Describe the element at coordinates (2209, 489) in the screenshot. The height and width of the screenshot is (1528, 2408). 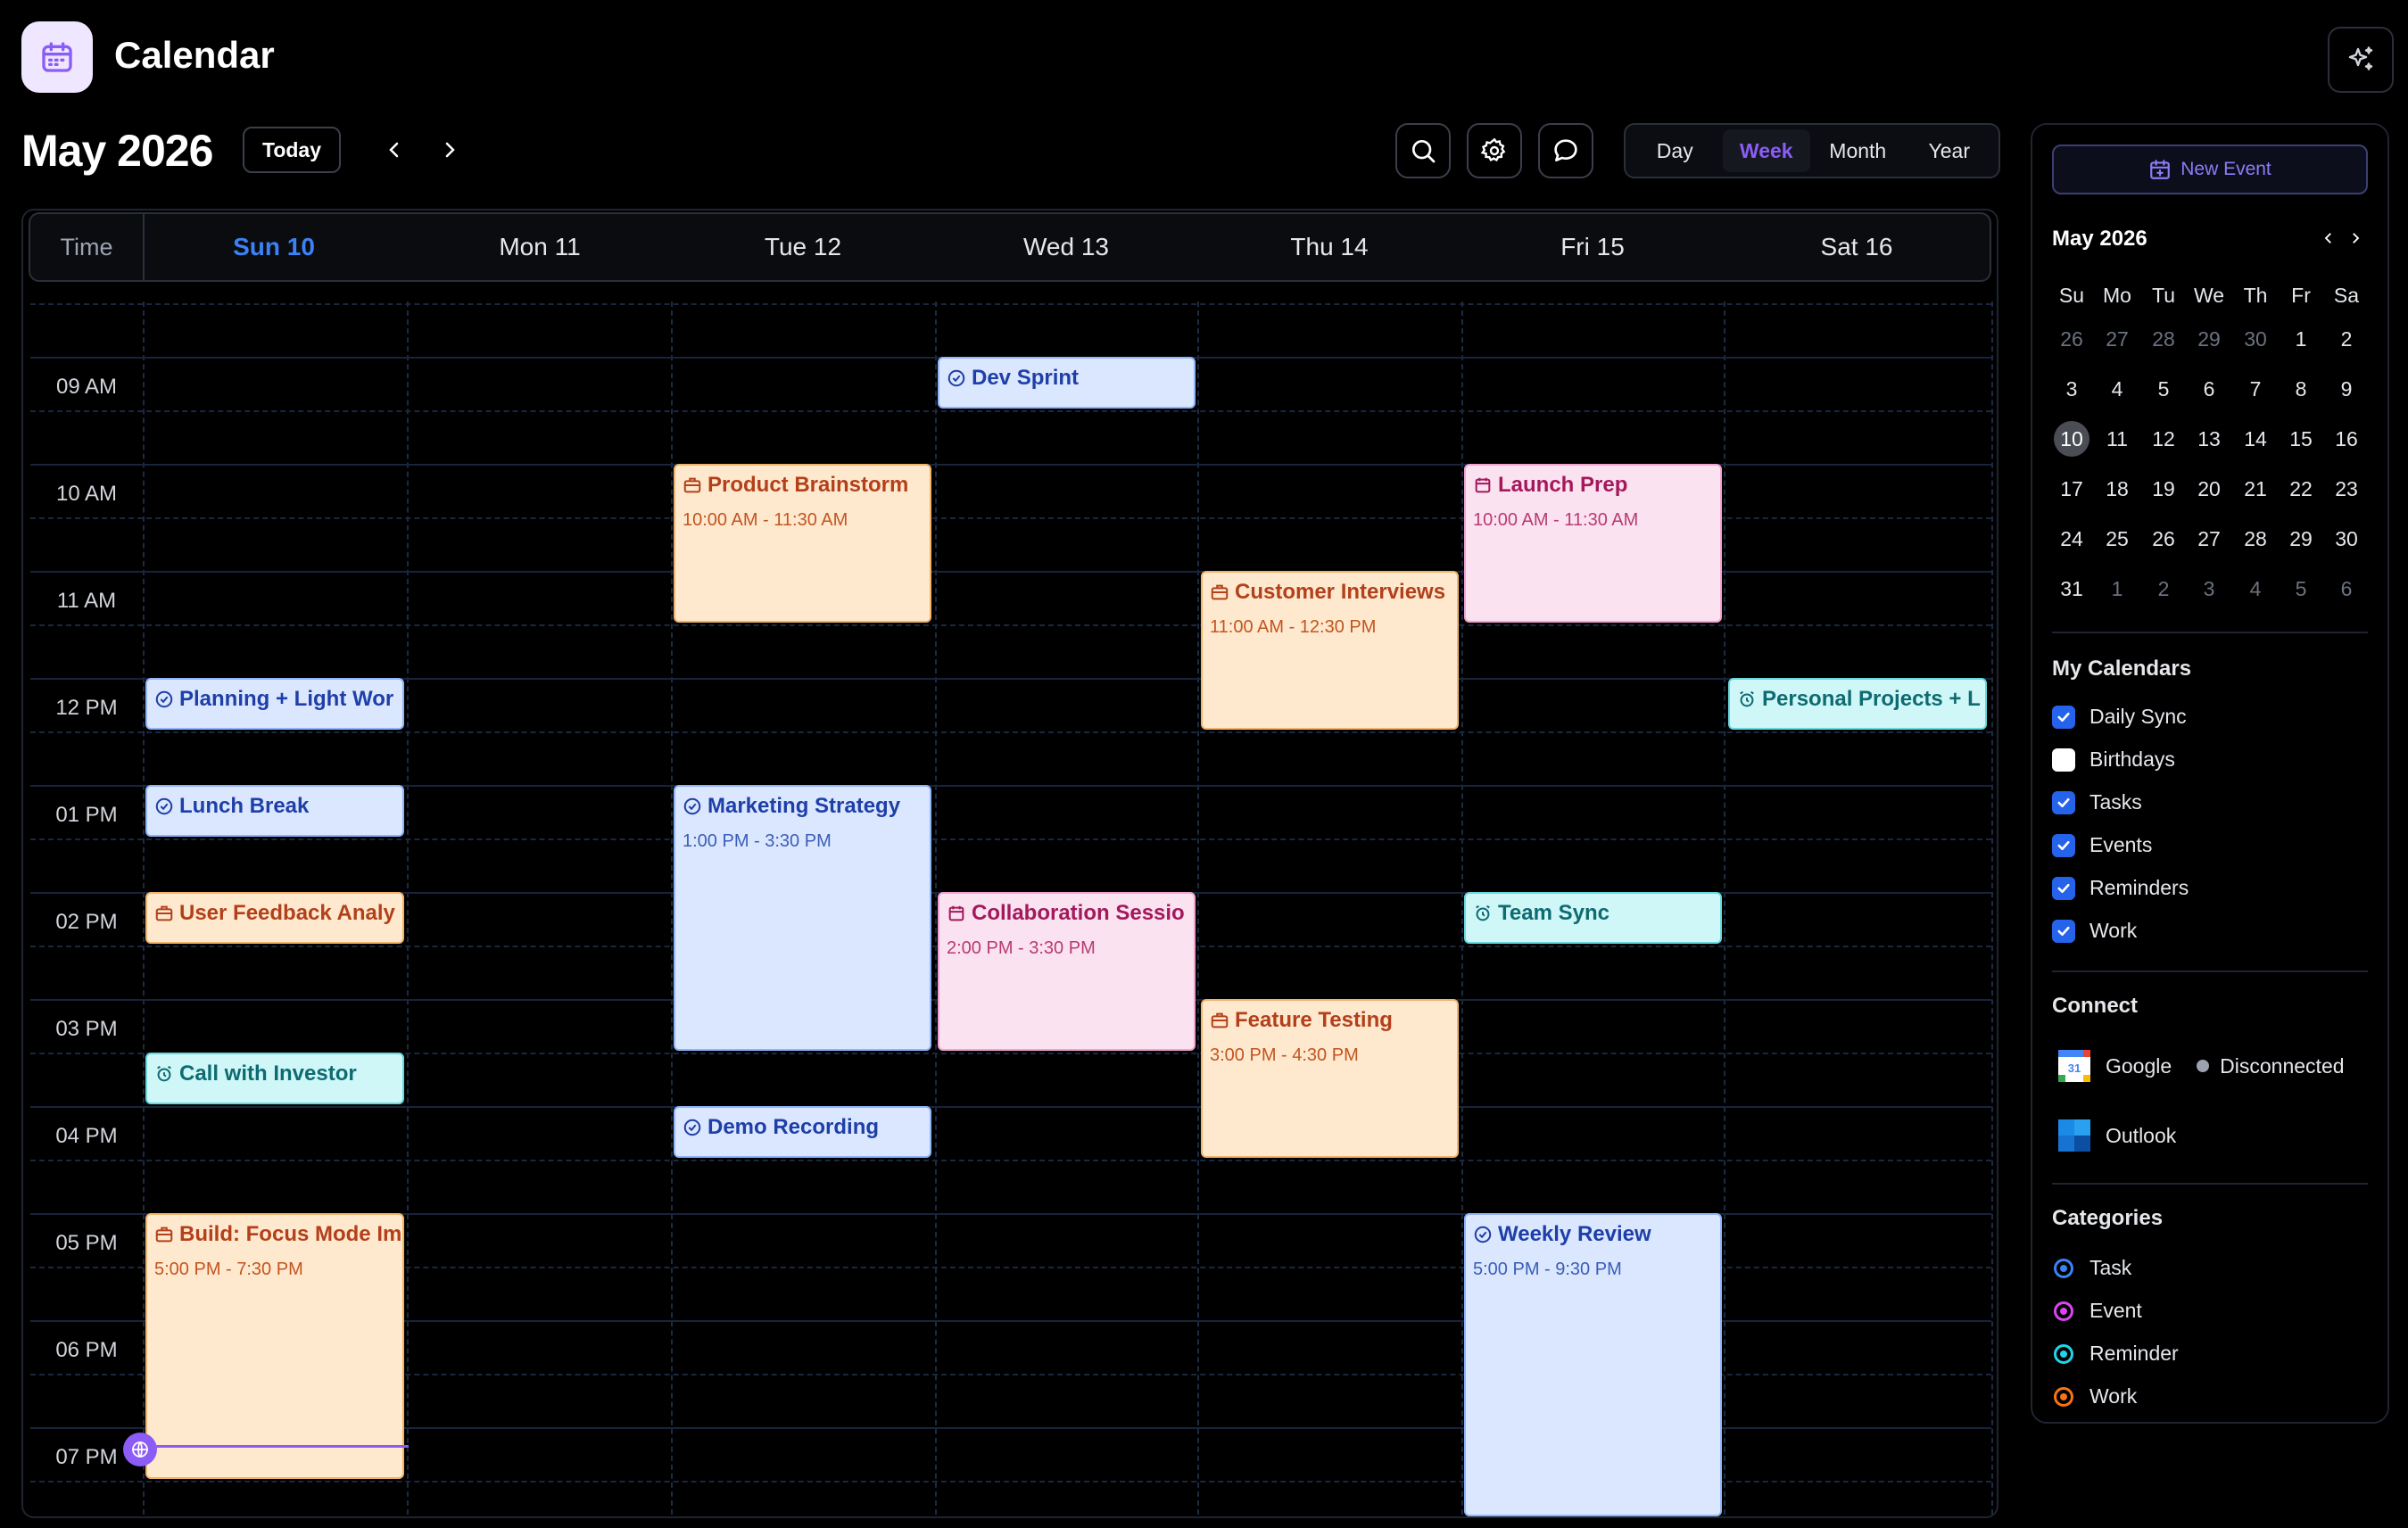
I see `mini-day: 20` at that location.